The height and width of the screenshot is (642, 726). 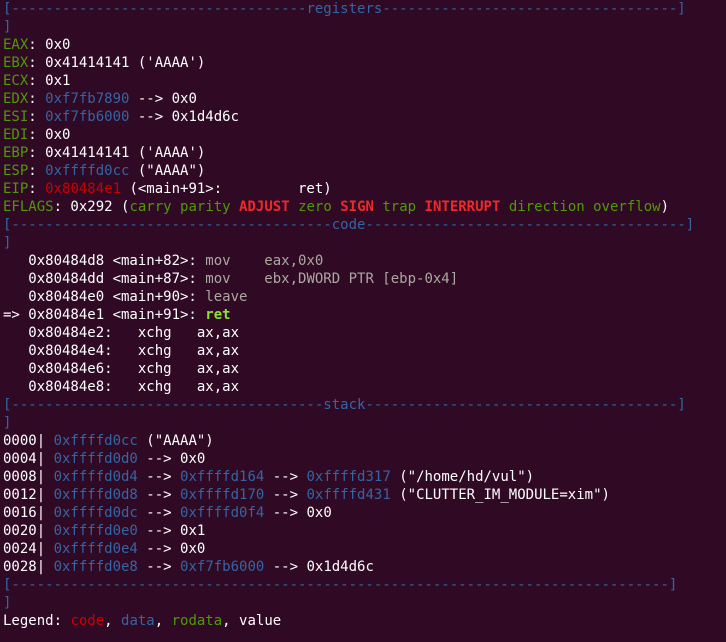 I want to click on register-deref: ("AAAA"), so click(x=167, y=171).